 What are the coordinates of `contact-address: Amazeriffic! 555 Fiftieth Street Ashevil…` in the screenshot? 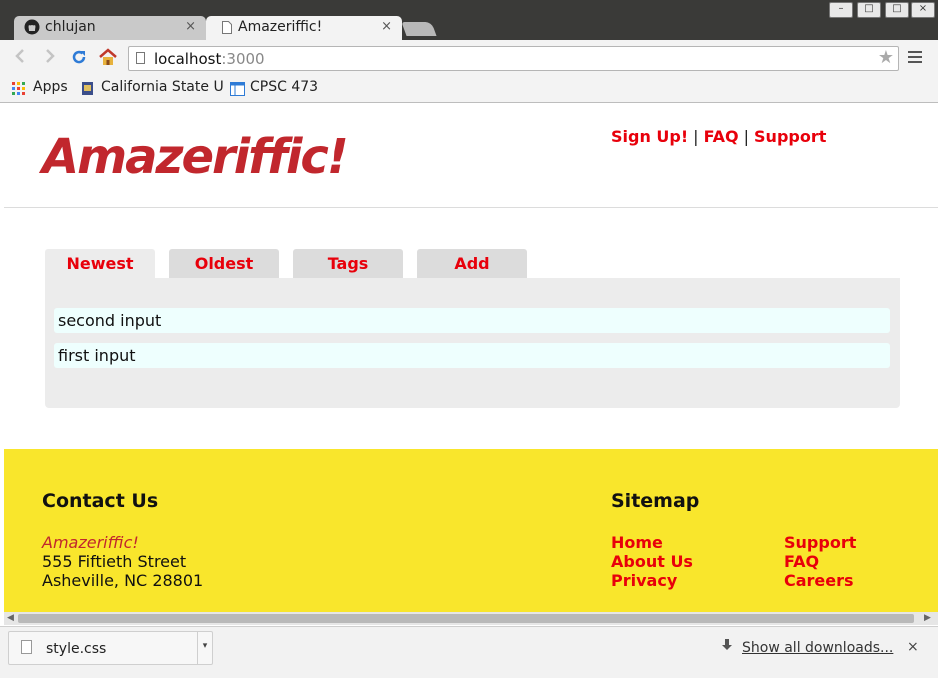 It's located at (122, 561).